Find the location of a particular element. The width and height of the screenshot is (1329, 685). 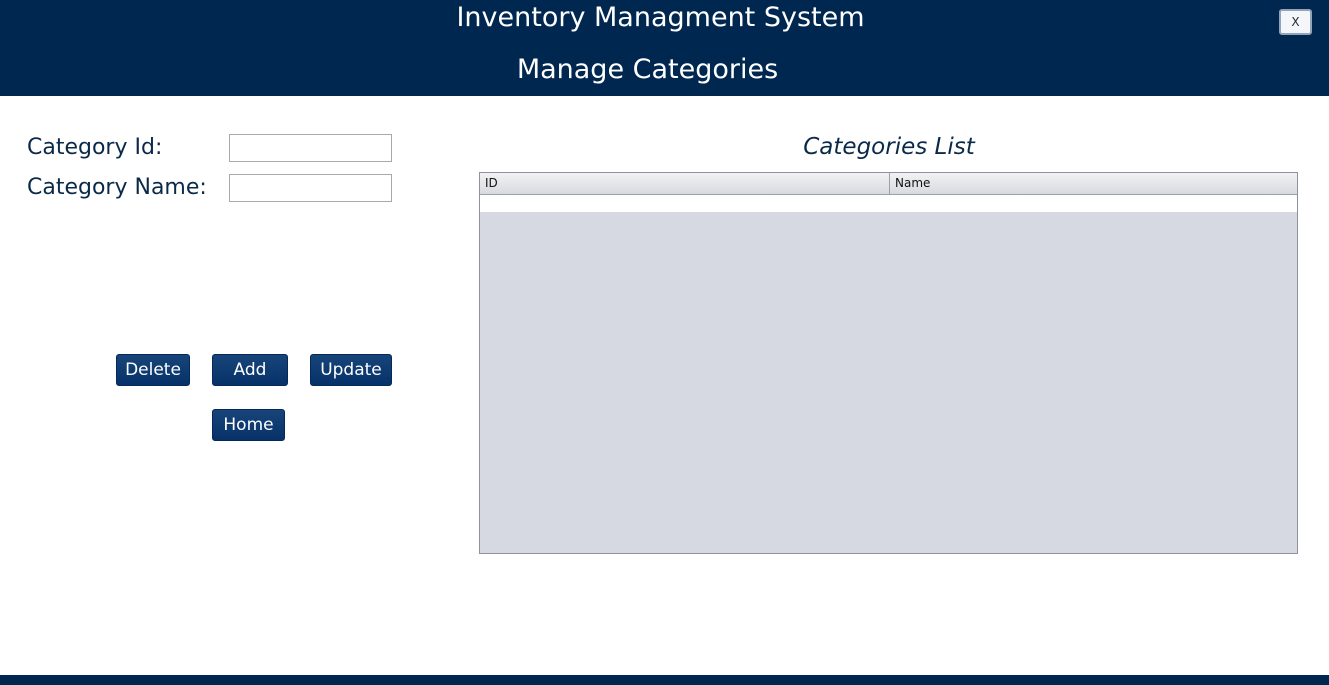

category-name-label: Category Name: is located at coordinates (117, 187).